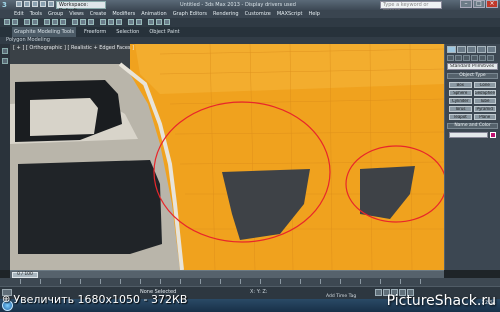 This screenshot has height=312, width=500. Describe the element at coordinates (227, 274) in the screenshot. I see `timeline: 0 / 100` at that location.